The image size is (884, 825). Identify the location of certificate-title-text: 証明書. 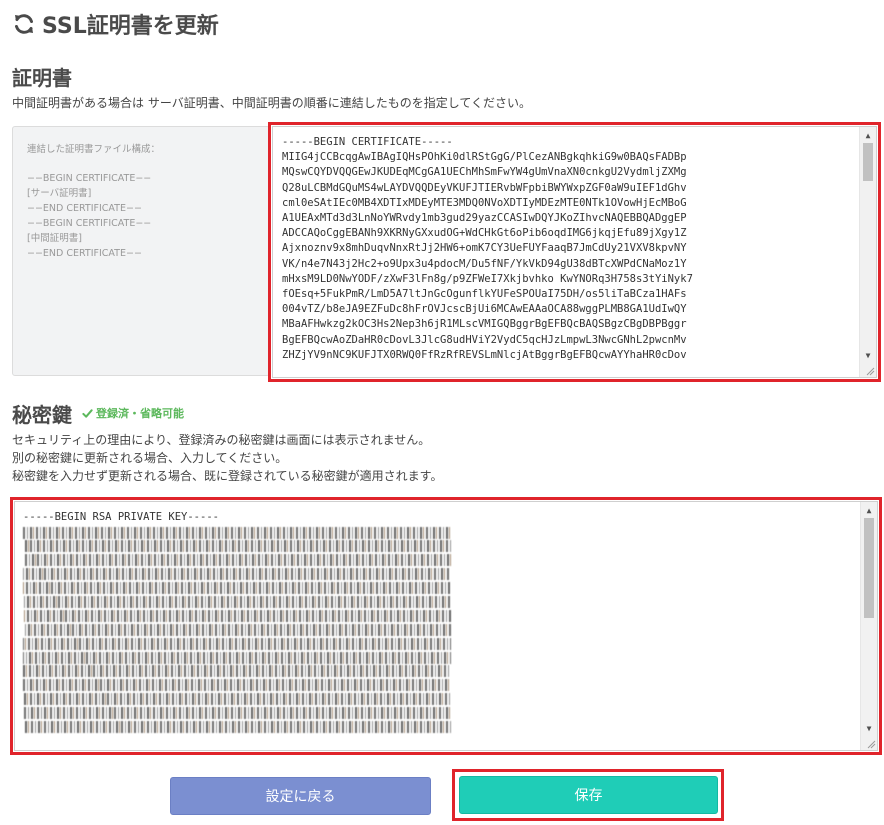
(42, 77).